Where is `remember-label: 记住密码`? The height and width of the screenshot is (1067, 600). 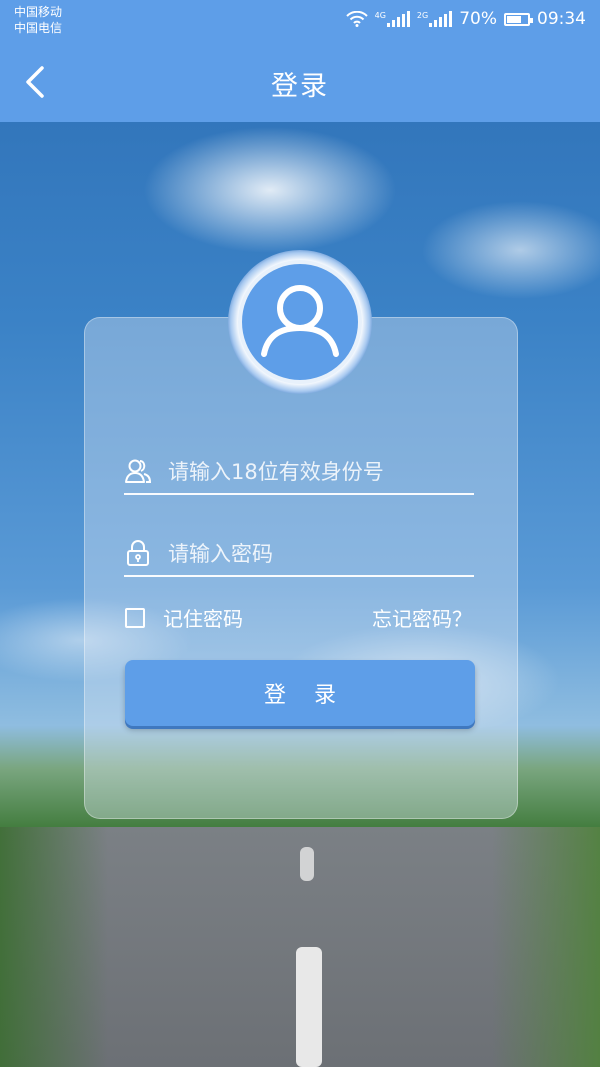
remember-label: 记住密码 is located at coordinates (203, 619).